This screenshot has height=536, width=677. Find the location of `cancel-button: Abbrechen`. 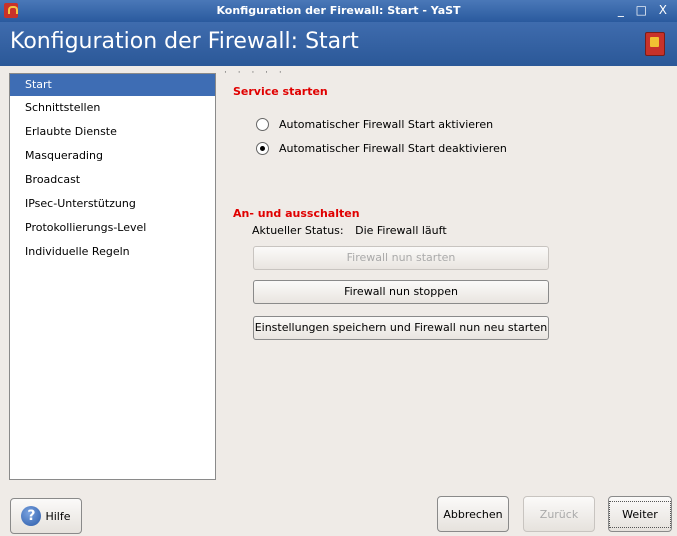

cancel-button: Abbrechen is located at coordinates (473, 514).